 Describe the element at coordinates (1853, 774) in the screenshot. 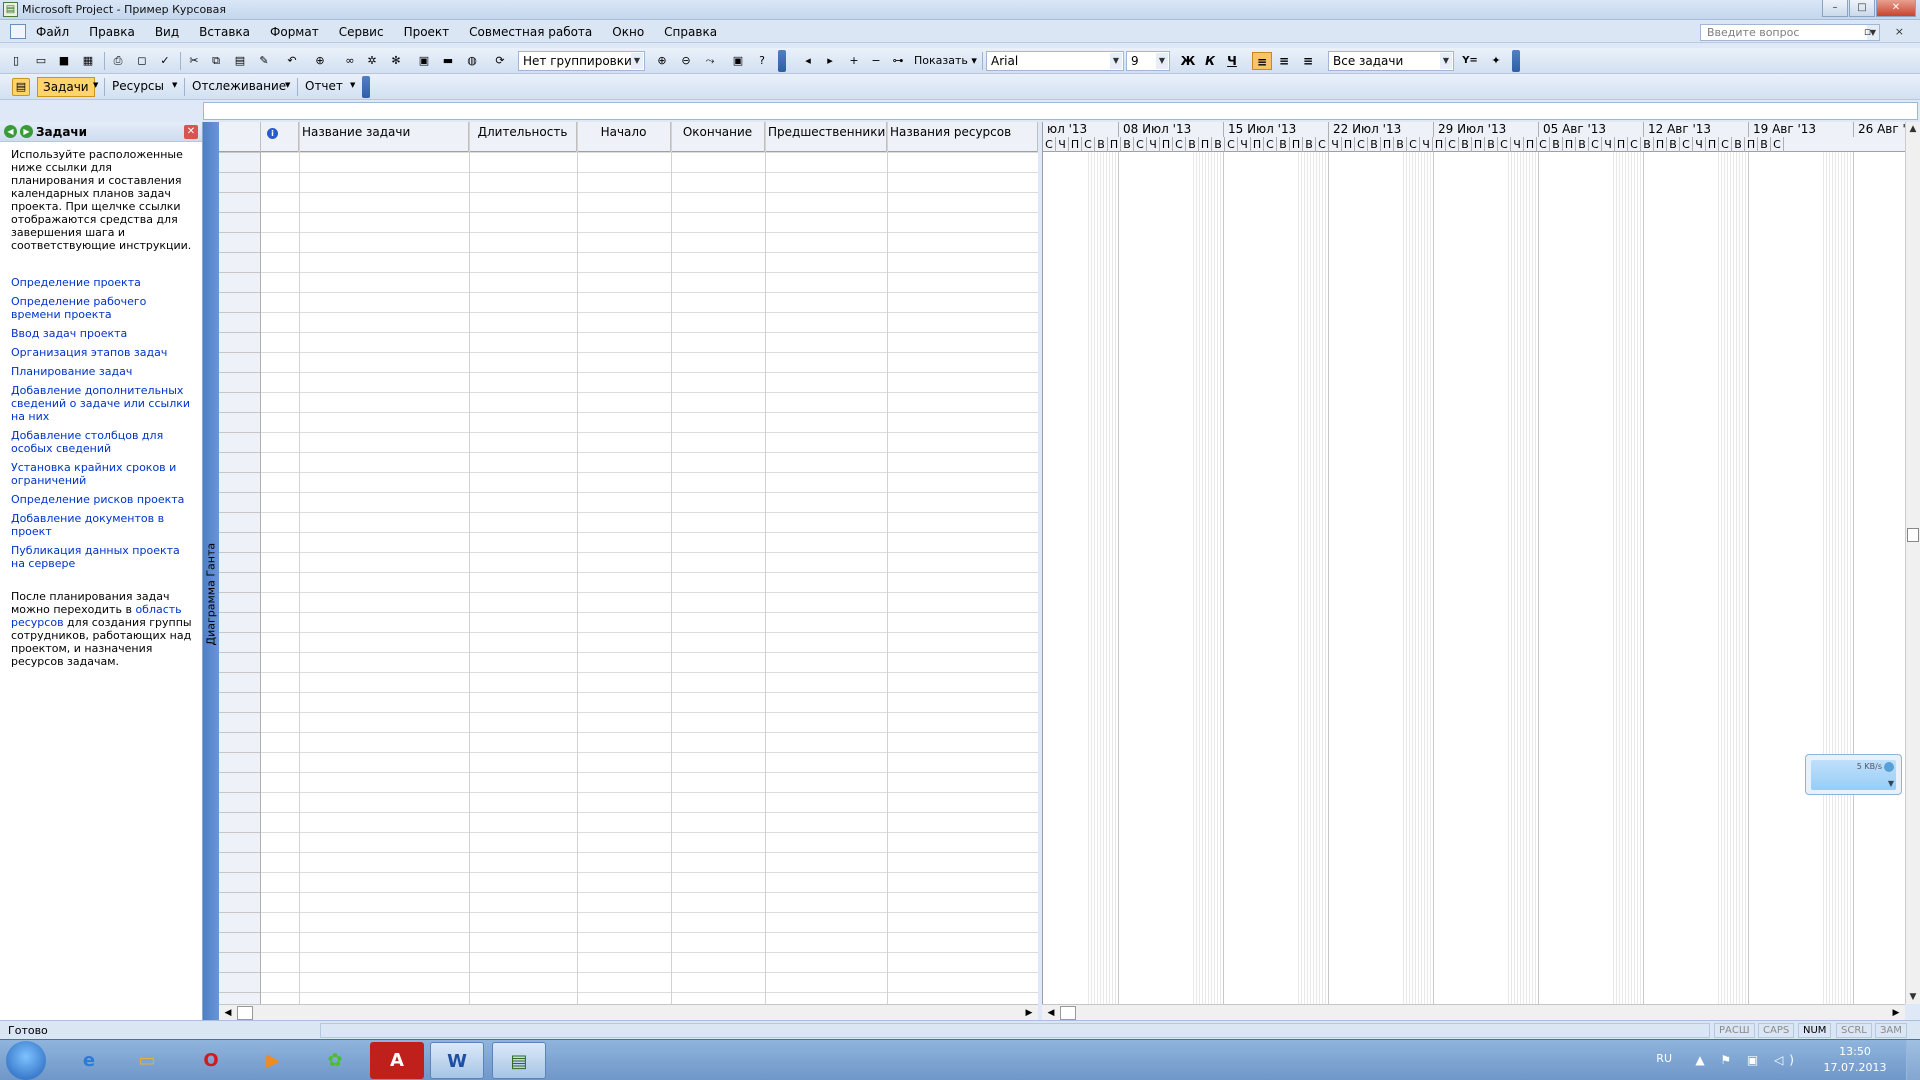

I see `network-meter-widget: 5 KB/s ▼` at that location.